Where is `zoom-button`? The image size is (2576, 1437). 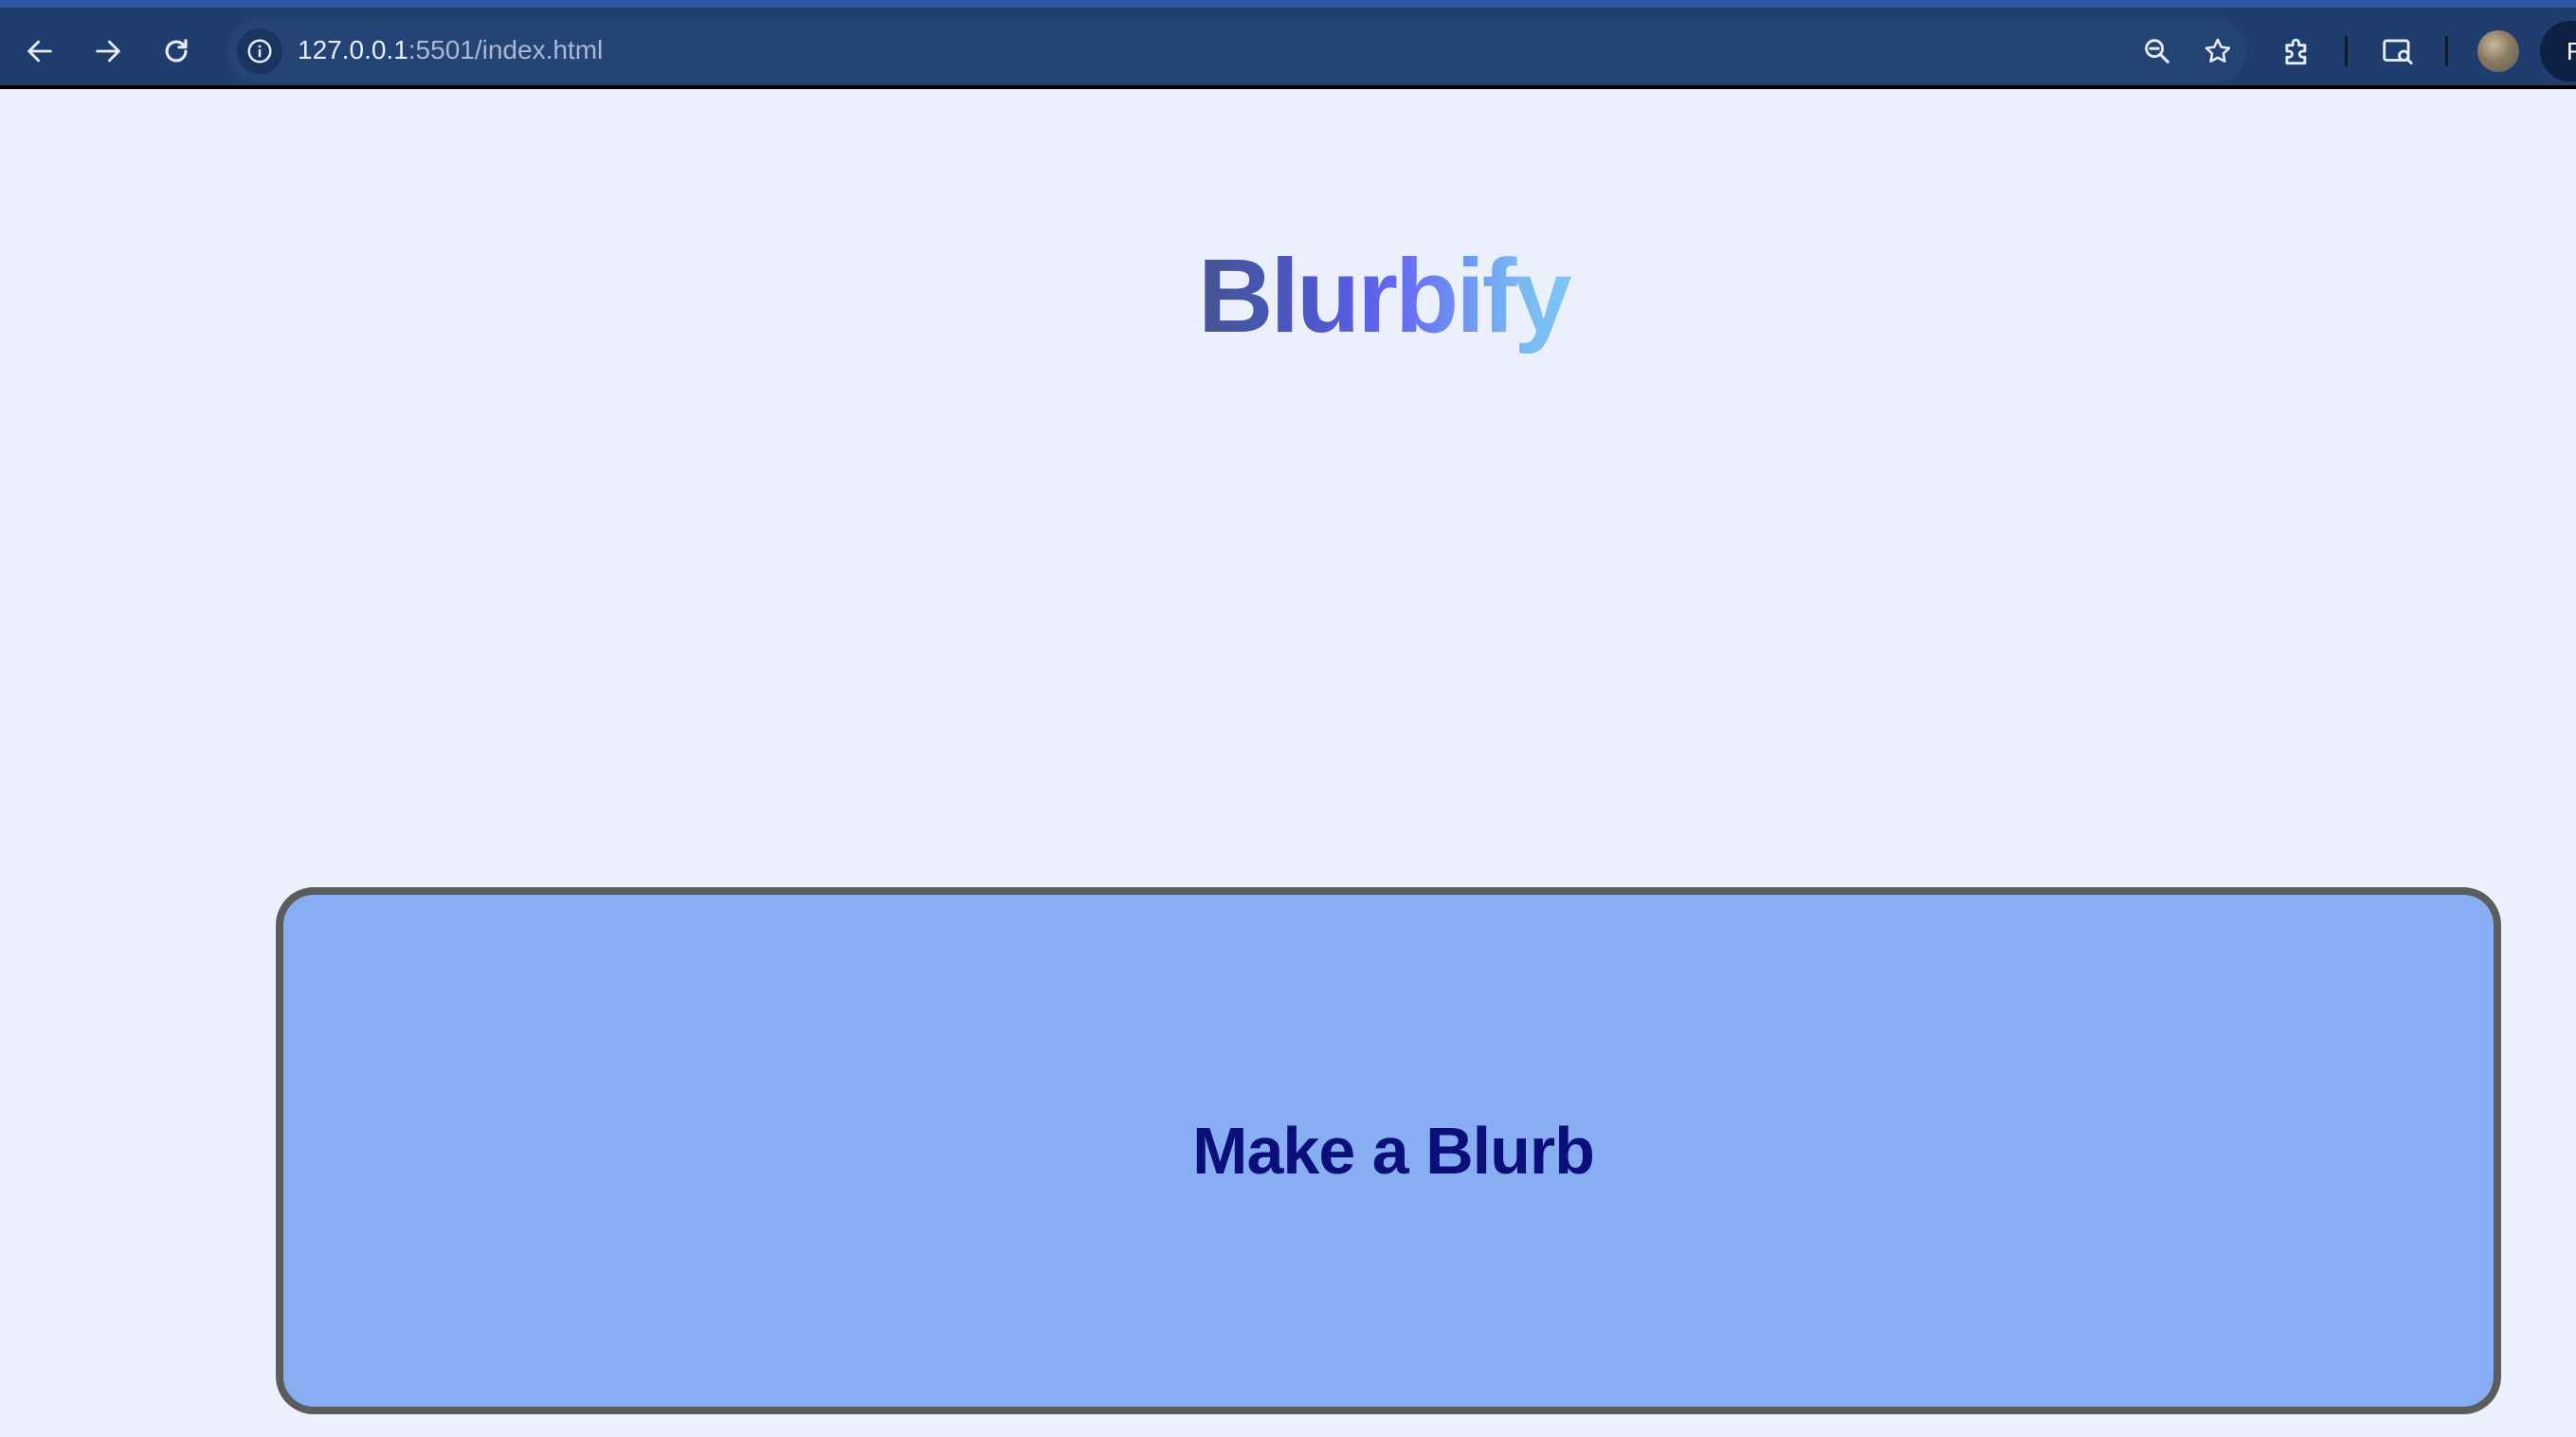 zoom-button is located at coordinates (2157, 51).